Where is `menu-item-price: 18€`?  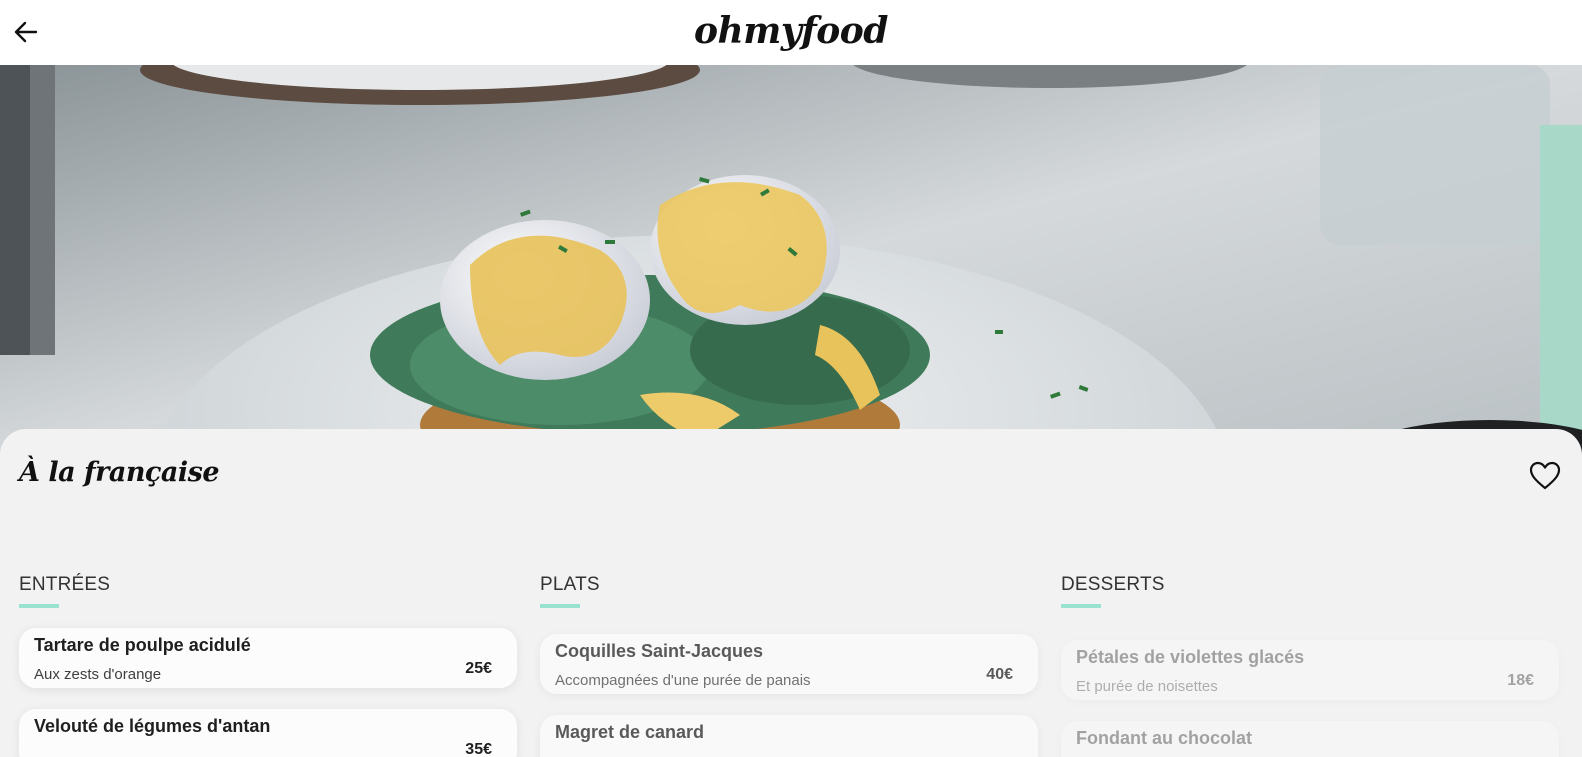
menu-item-price: 18€ is located at coordinates (1520, 680).